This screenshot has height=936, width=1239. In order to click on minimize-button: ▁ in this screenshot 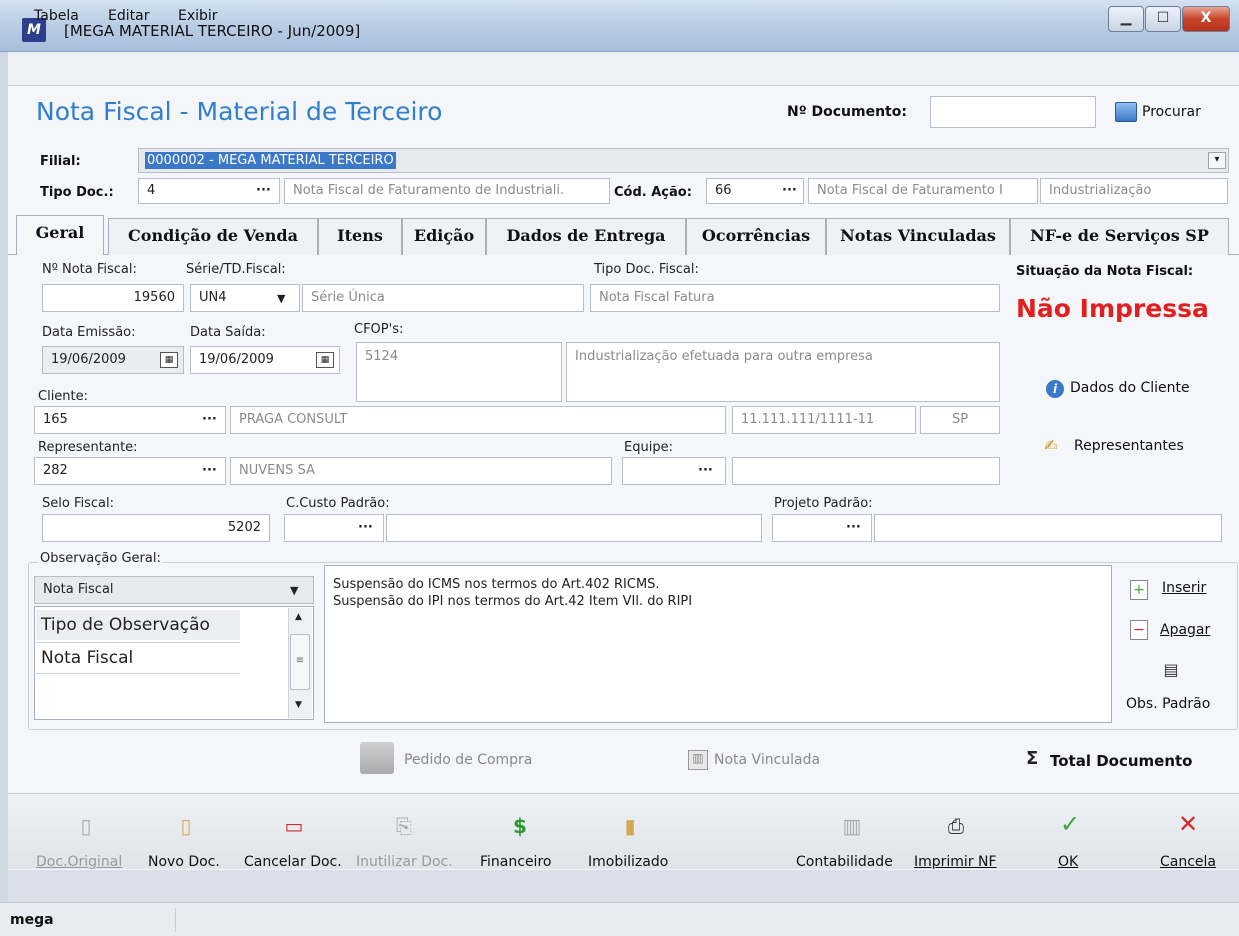, I will do `click(1126, 19)`.